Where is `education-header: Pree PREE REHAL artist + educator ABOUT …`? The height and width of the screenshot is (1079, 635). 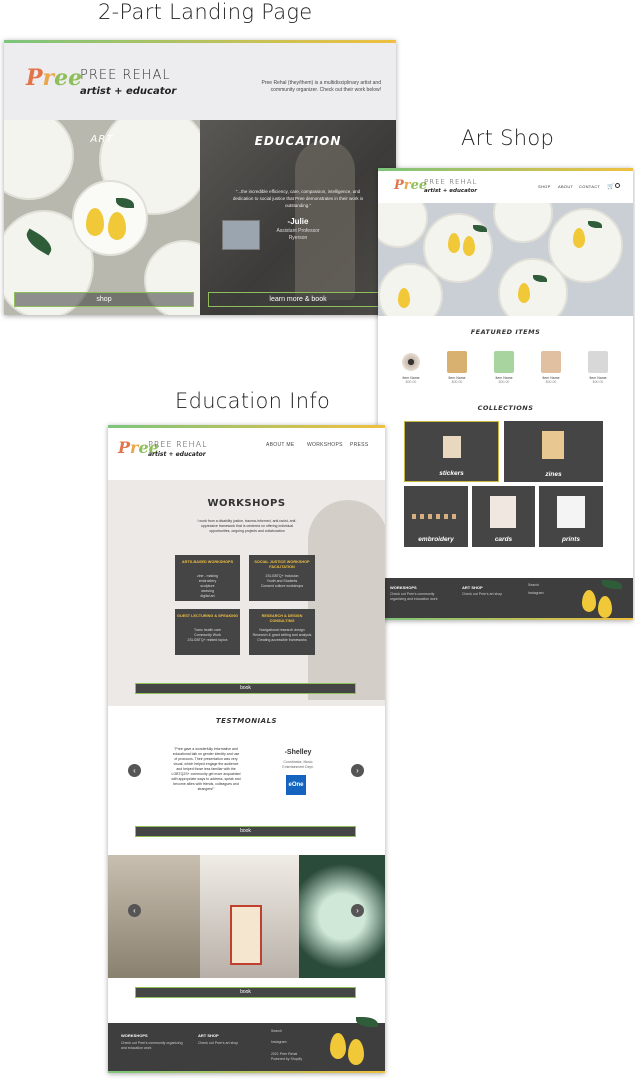
education-header: Pree PREE REHAL artist + educator ABOUT … is located at coordinates (246, 454).